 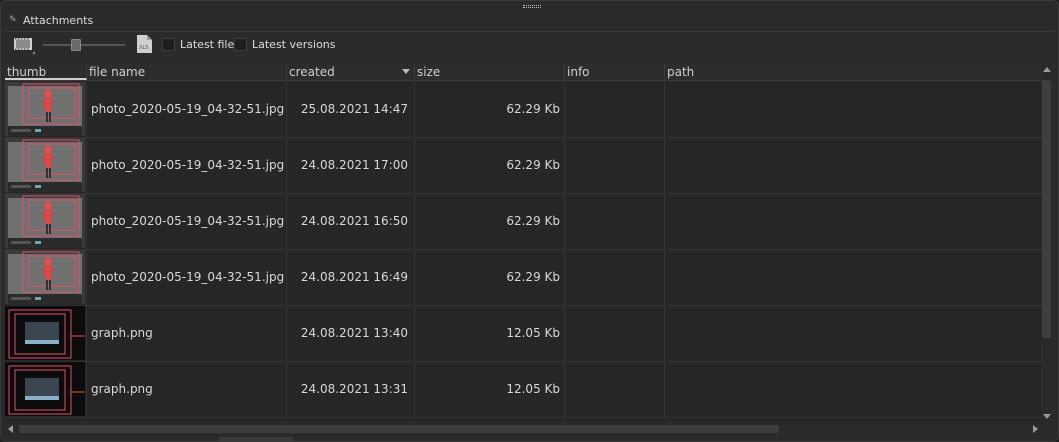 I want to click on film-strip-icon, so click(x=24, y=45).